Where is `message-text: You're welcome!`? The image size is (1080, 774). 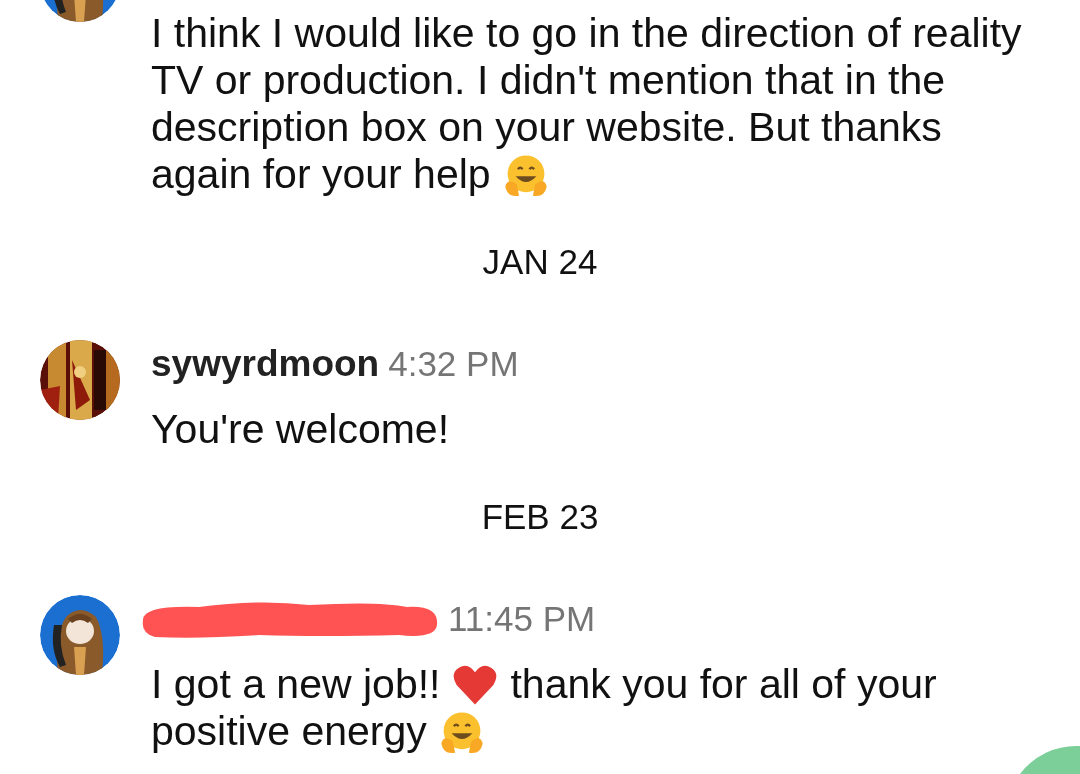 message-text: You're welcome! is located at coordinates (300, 429).